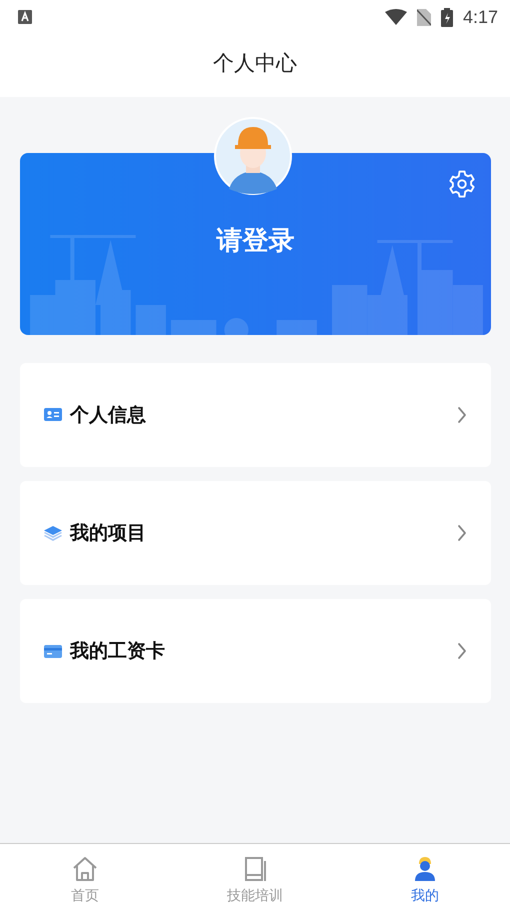  Describe the element at coordinates (423, 17) in the screenshot. I see `no-sim-icon` at that location.